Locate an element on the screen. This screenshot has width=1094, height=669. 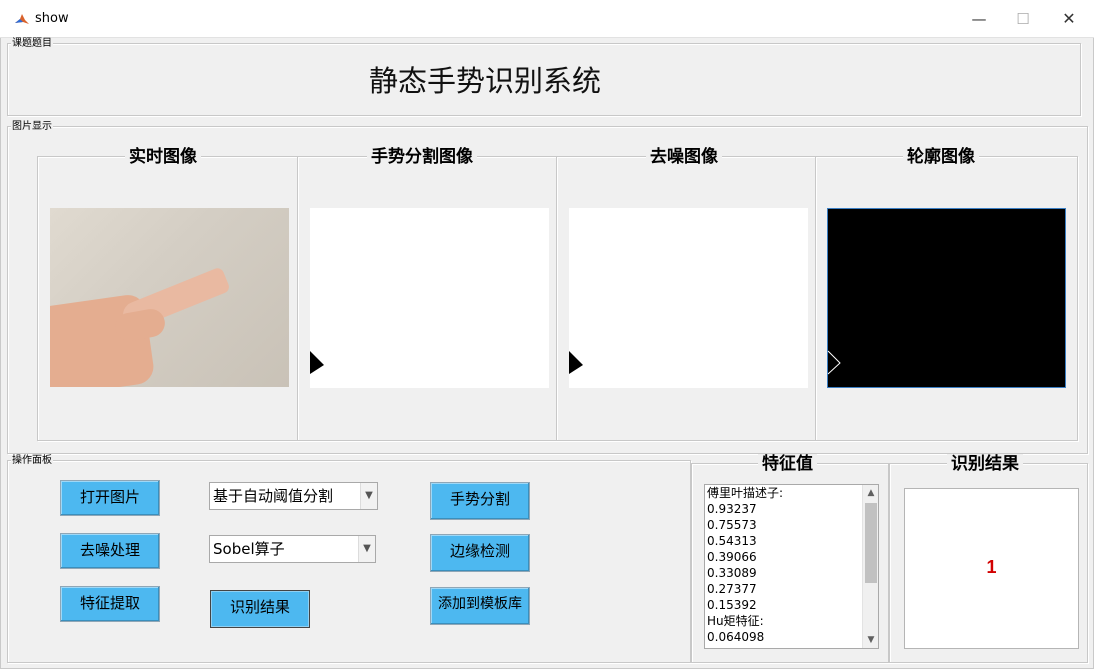
operation-panel-label: 操作面板 is located at coordinates (32, 460).